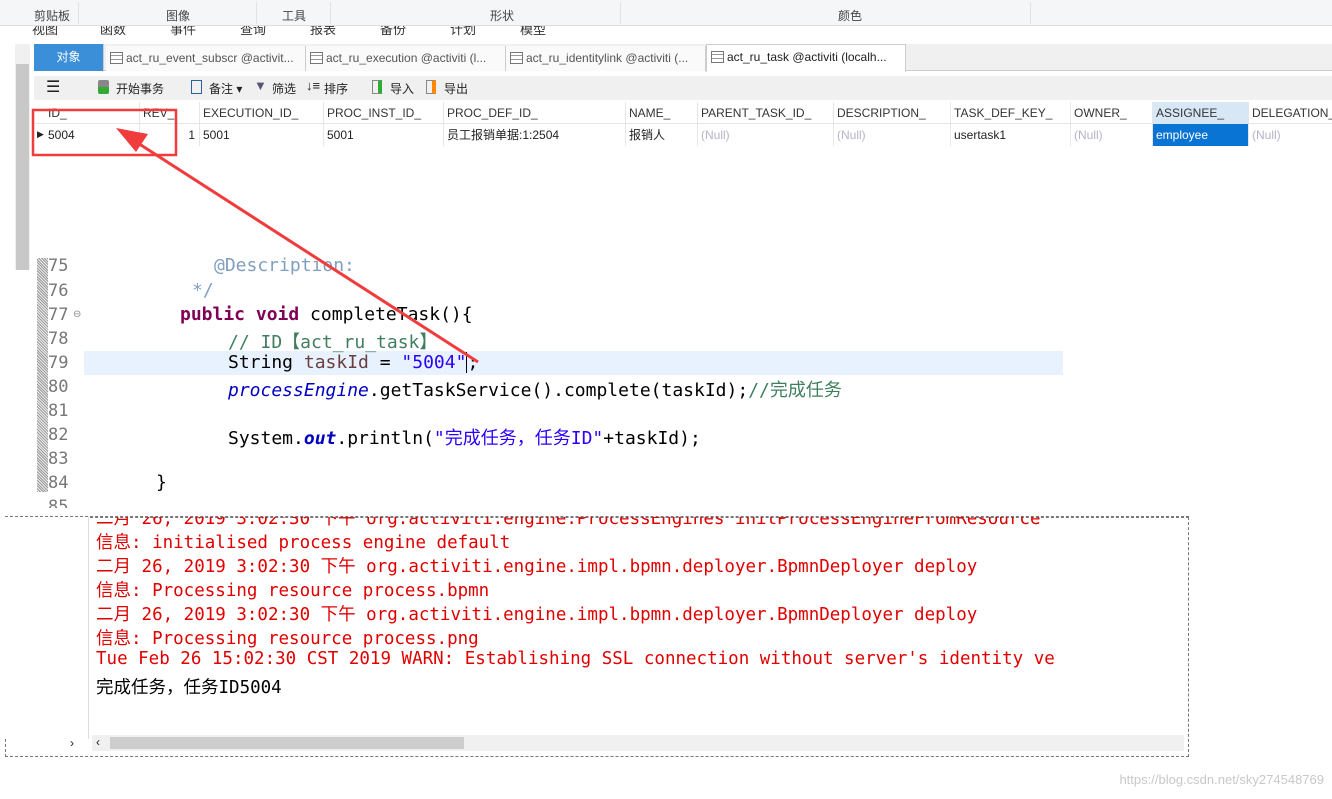  I want to click on watermark: https://blog.csdn.net/sky274548769, so click(1221, 779).